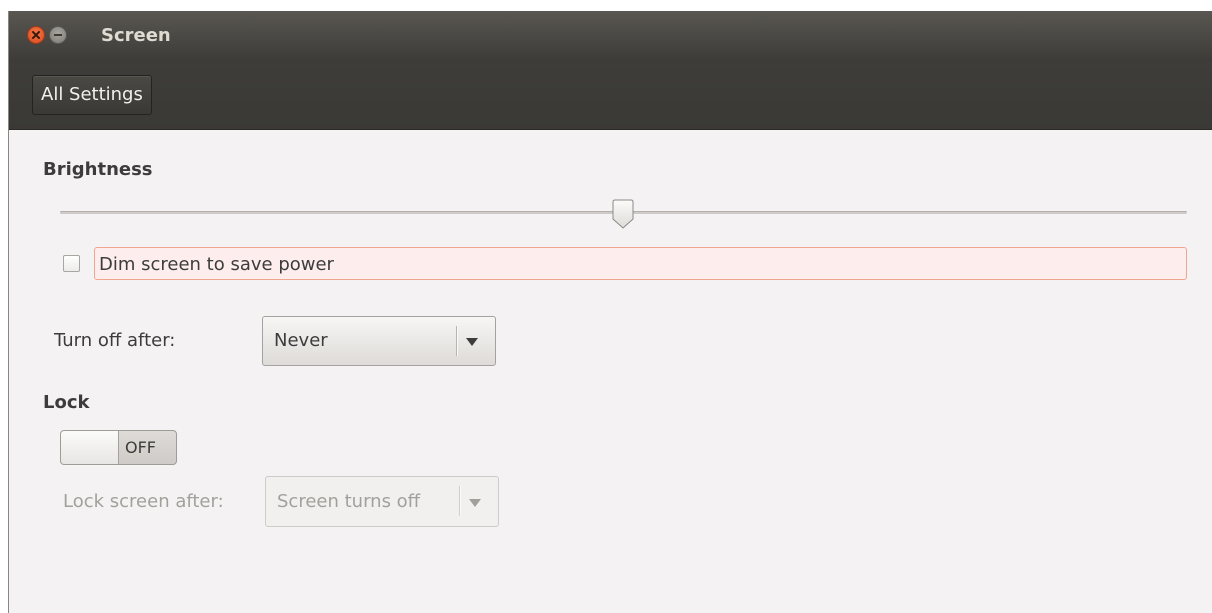 Image resolution: width=1212 pixels, height=613 pixels. Describe the element at coordinates (610, 96) in the screenshot. I see `toolbar: All Settings` at that location.